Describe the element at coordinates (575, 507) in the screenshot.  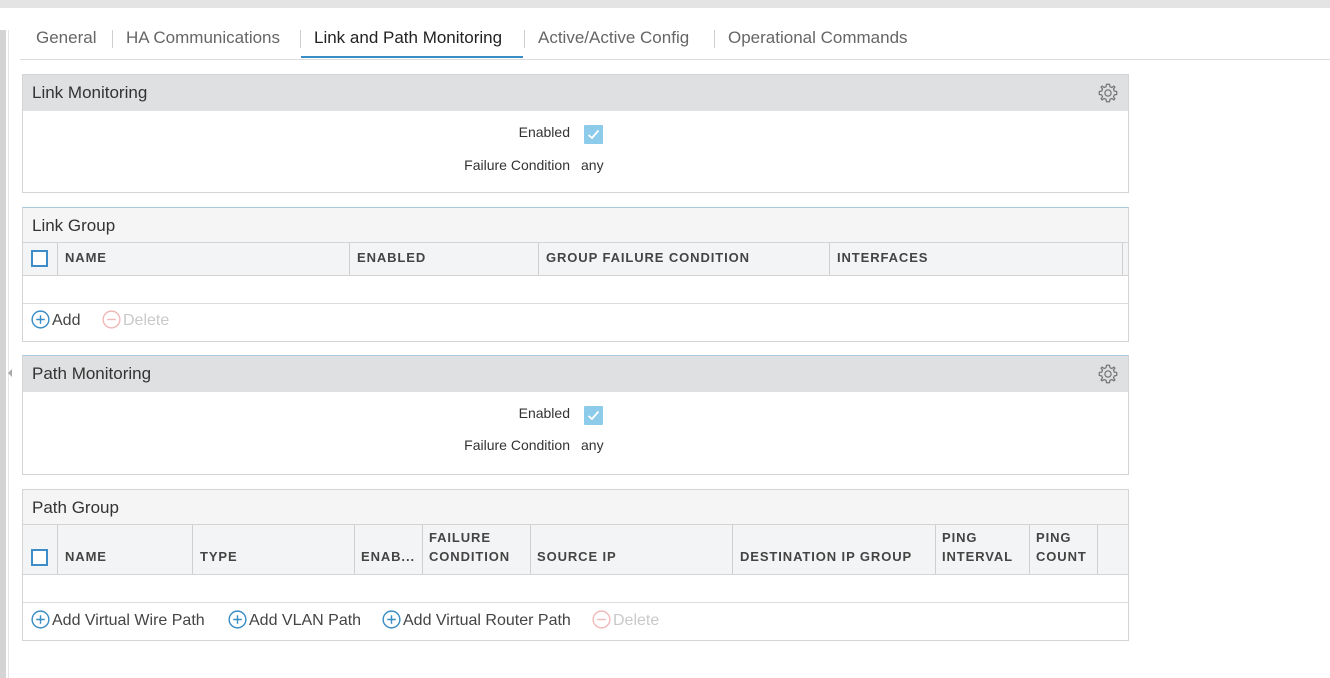
I see `path-group-header: Path Group` at that location.